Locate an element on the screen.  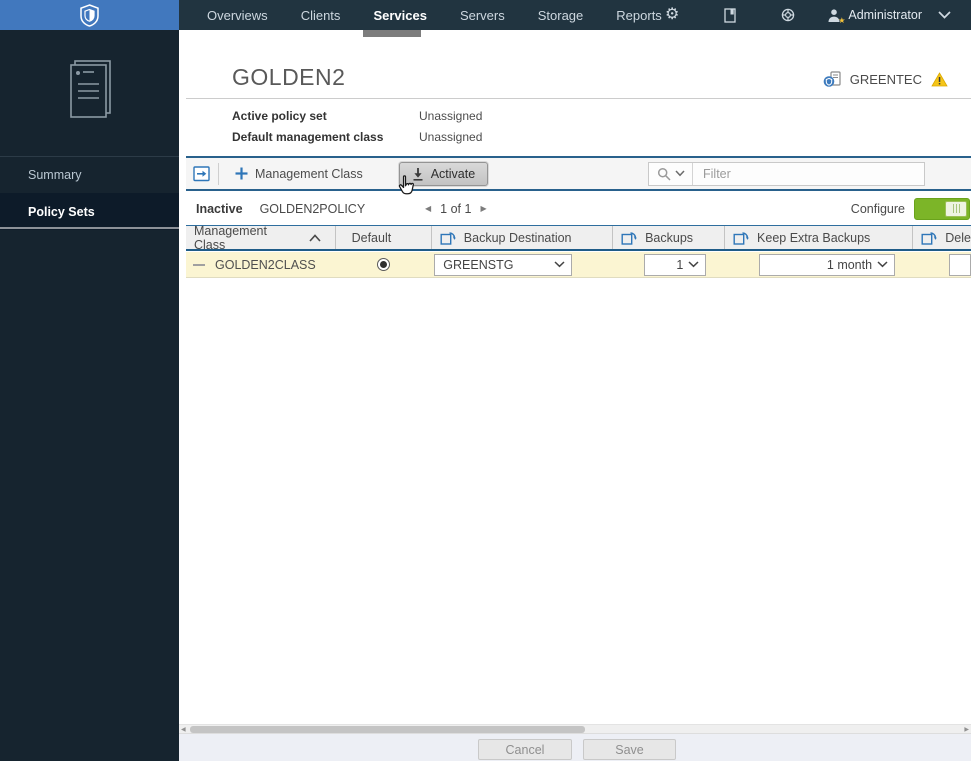
gear-icon: ⚙ is located at coordinates (672, 15).